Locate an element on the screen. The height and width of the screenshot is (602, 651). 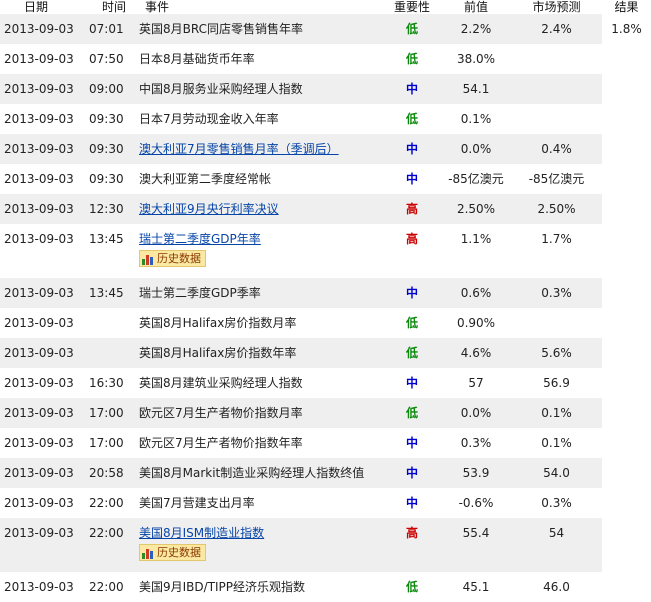
cell-previous: 0.90% is located at coordinates (476, 323).